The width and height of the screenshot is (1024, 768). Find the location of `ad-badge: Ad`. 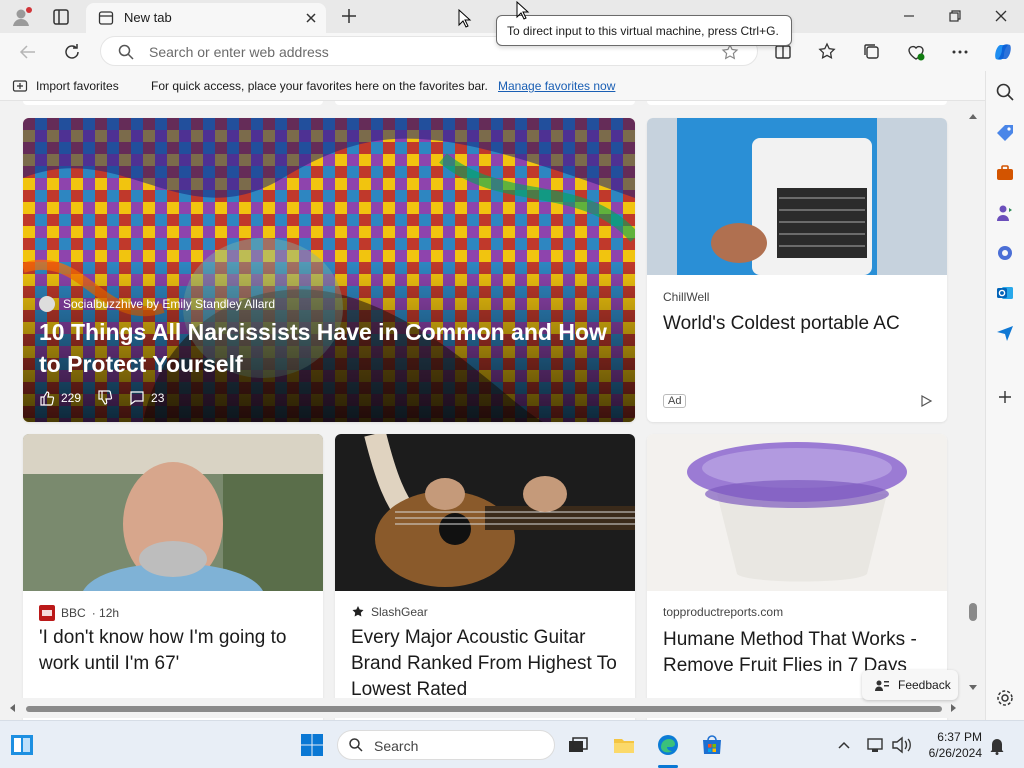

ad-badge: Ad is located at coordinates (675, 401).